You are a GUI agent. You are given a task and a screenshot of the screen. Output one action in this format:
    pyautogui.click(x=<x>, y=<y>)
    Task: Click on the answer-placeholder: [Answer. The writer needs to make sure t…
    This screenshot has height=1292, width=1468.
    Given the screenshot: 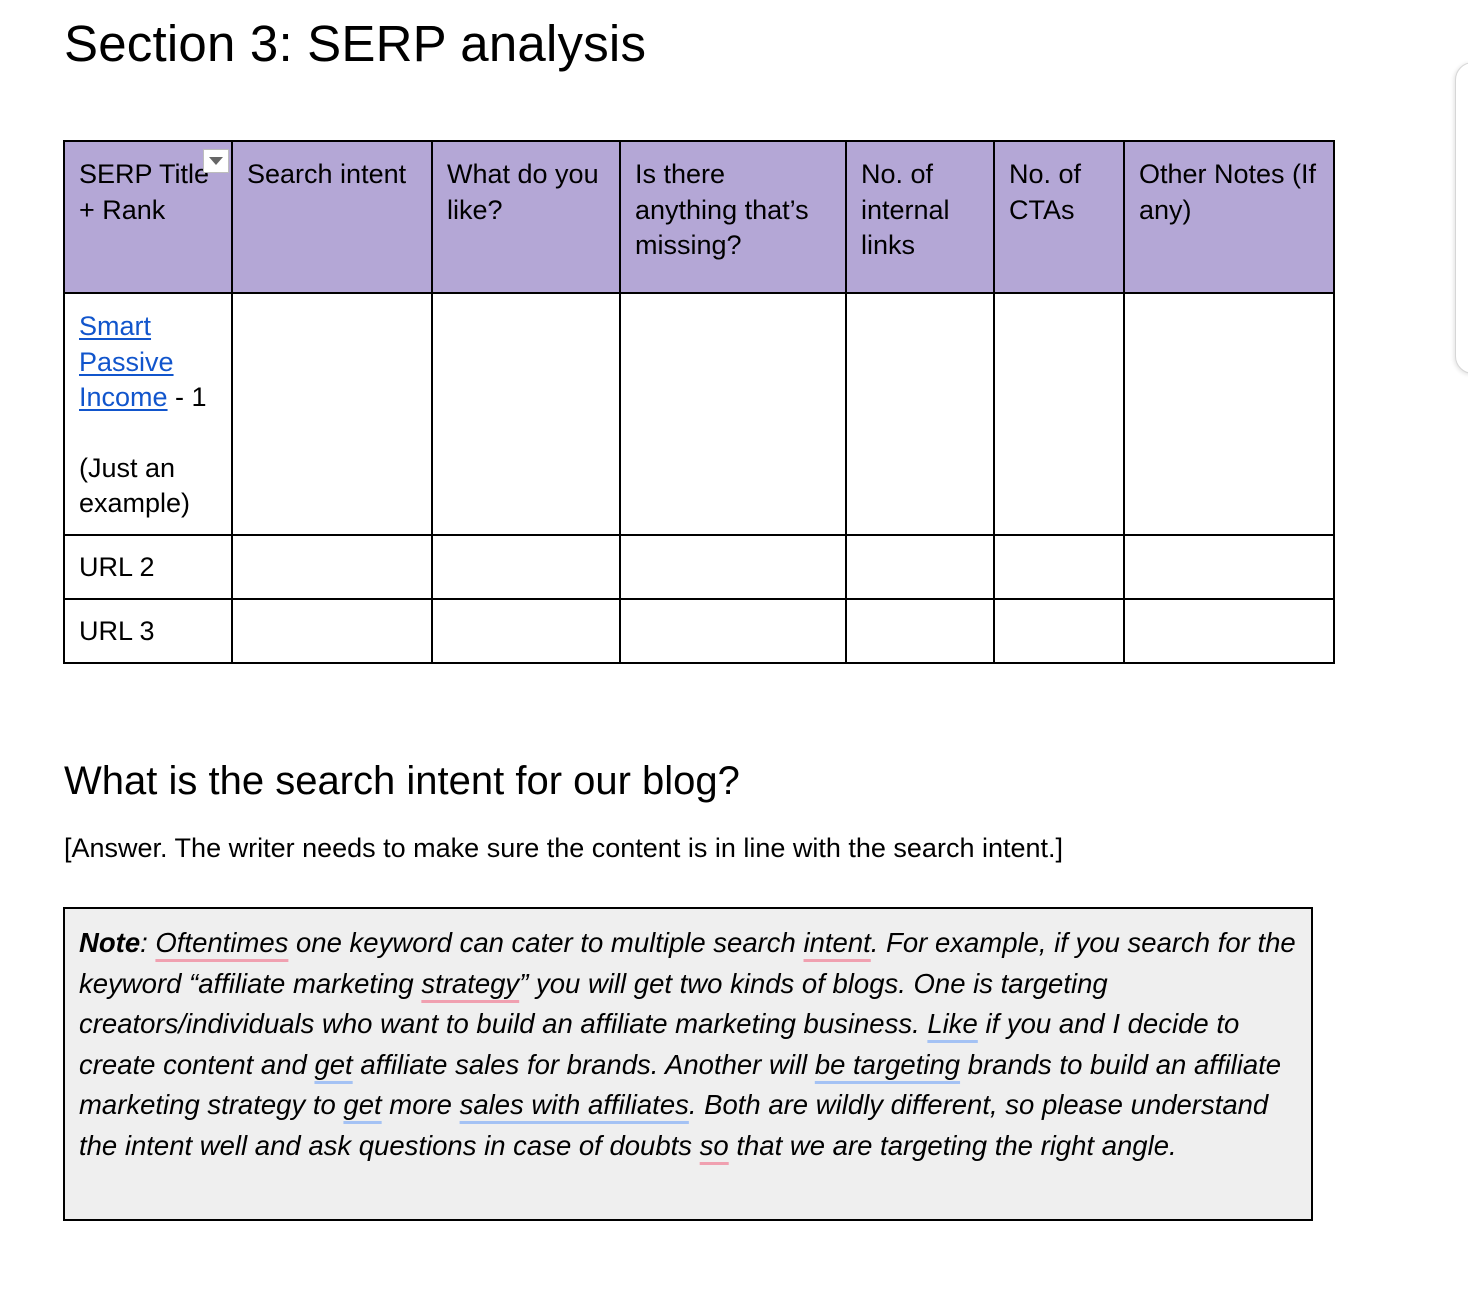 What is the action you would take?
    pyautogui.click(x=563, y=848)
    